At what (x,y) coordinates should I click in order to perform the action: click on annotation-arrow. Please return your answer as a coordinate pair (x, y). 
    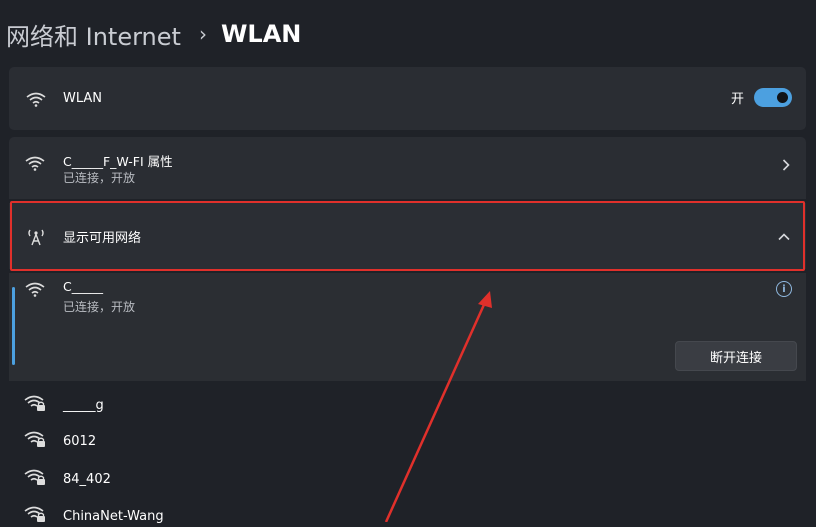
    Looking at the image, I should click on (438, 406).